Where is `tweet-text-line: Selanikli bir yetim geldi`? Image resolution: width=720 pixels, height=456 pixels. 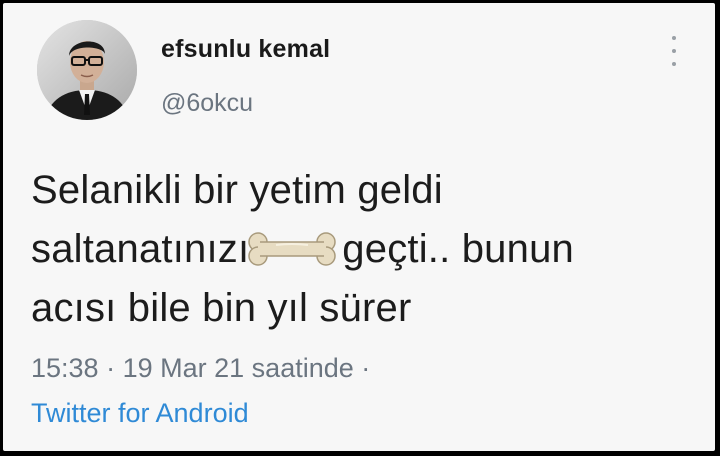 tweet-text-line: Selanikli bir yetim geldi is located at coordinates (237, 190).